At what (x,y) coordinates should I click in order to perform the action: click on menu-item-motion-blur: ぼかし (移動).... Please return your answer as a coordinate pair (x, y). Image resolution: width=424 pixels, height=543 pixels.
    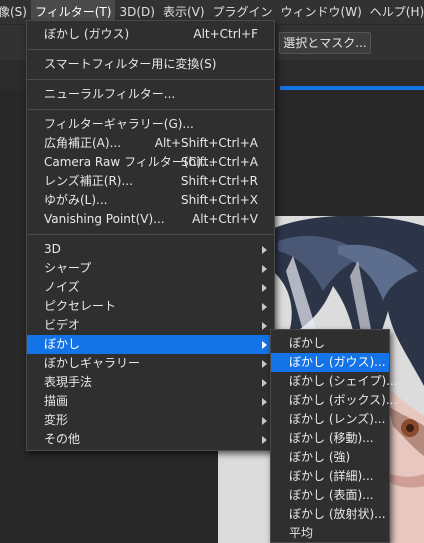
    Looking at the image, I should click on (330, 438).